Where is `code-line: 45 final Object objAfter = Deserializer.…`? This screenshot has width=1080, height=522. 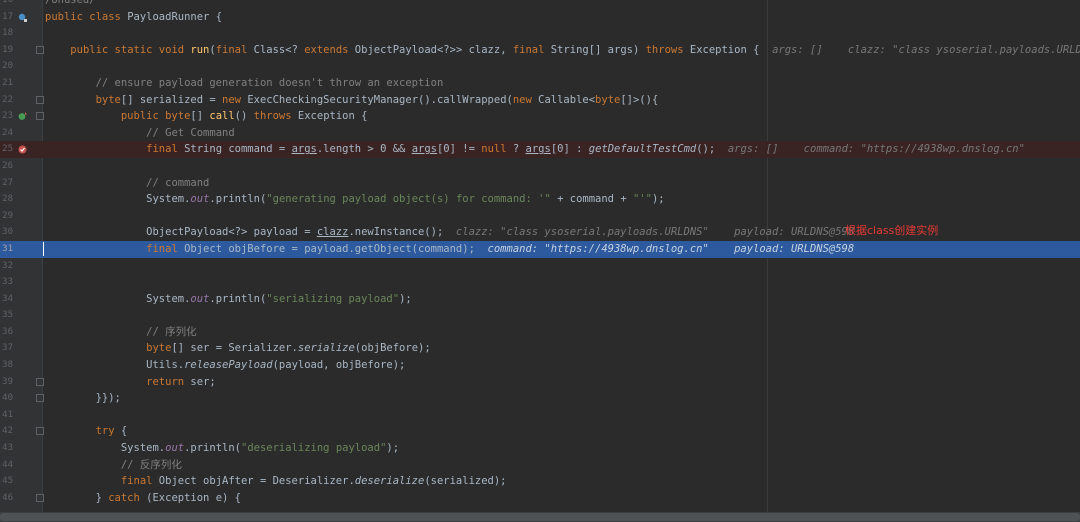
code-line: 45 final Object objAfter = Deserializer.… is located at coordinates (540, 481).